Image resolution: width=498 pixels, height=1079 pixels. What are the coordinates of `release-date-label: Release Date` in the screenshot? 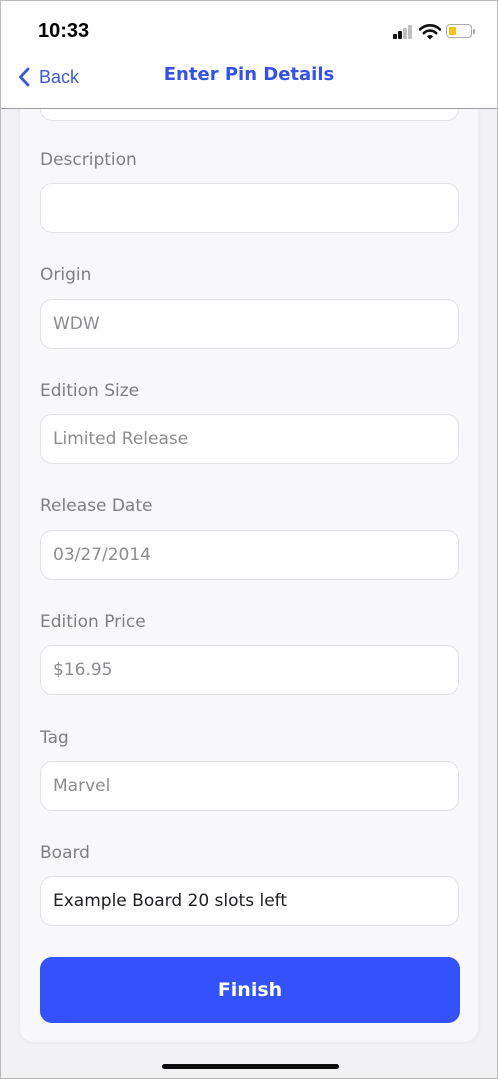 It's located at (96, 506).